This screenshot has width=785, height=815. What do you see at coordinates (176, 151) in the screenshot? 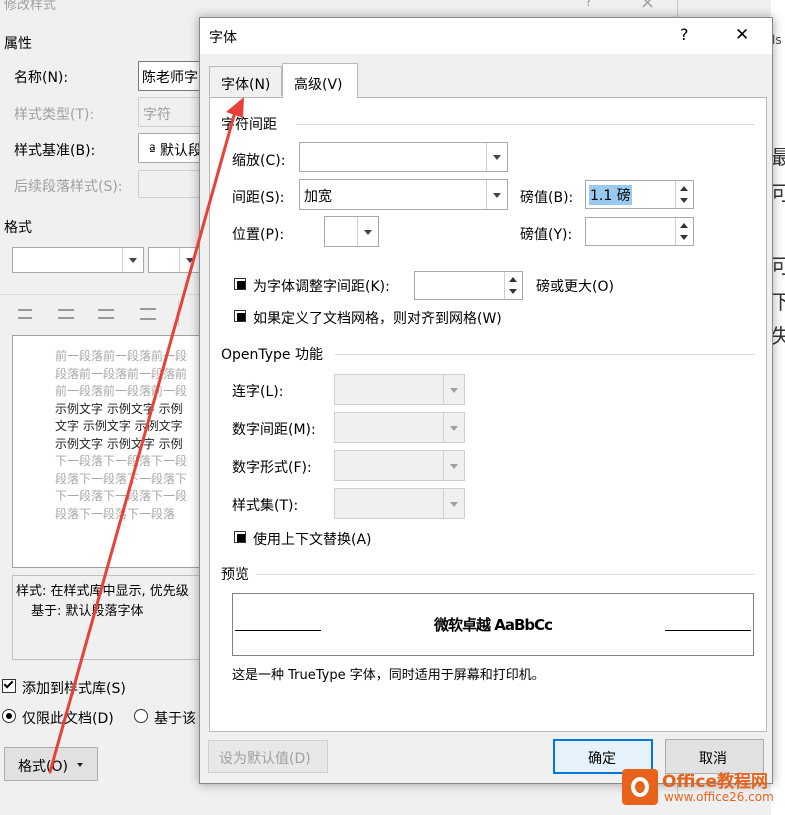
I see `style-based-value: ª 默认段` at bounding box center [176, 151].